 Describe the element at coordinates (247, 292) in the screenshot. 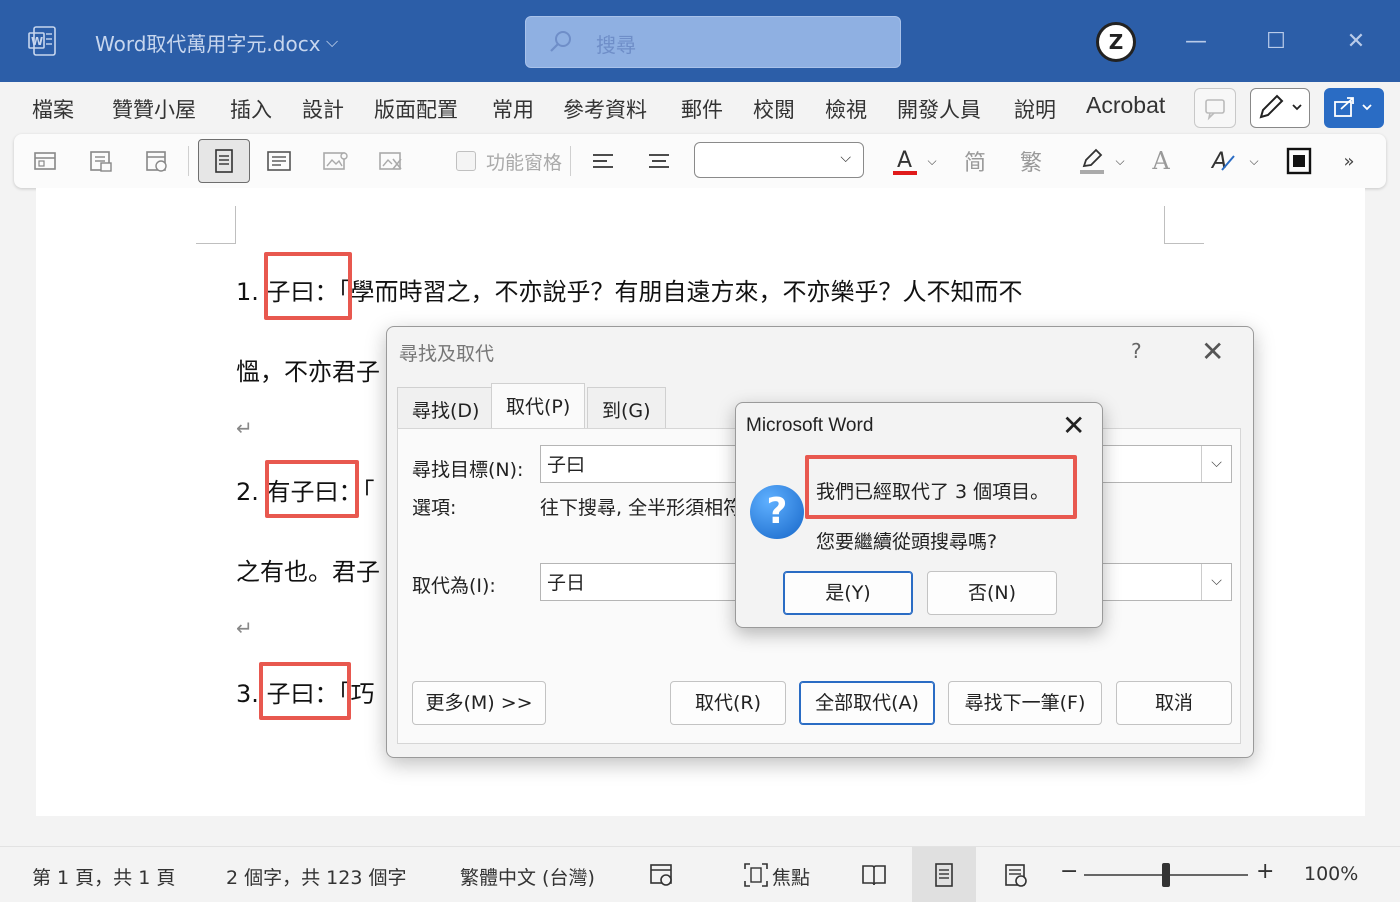

I see `paragraph-number: 1.` at that location.